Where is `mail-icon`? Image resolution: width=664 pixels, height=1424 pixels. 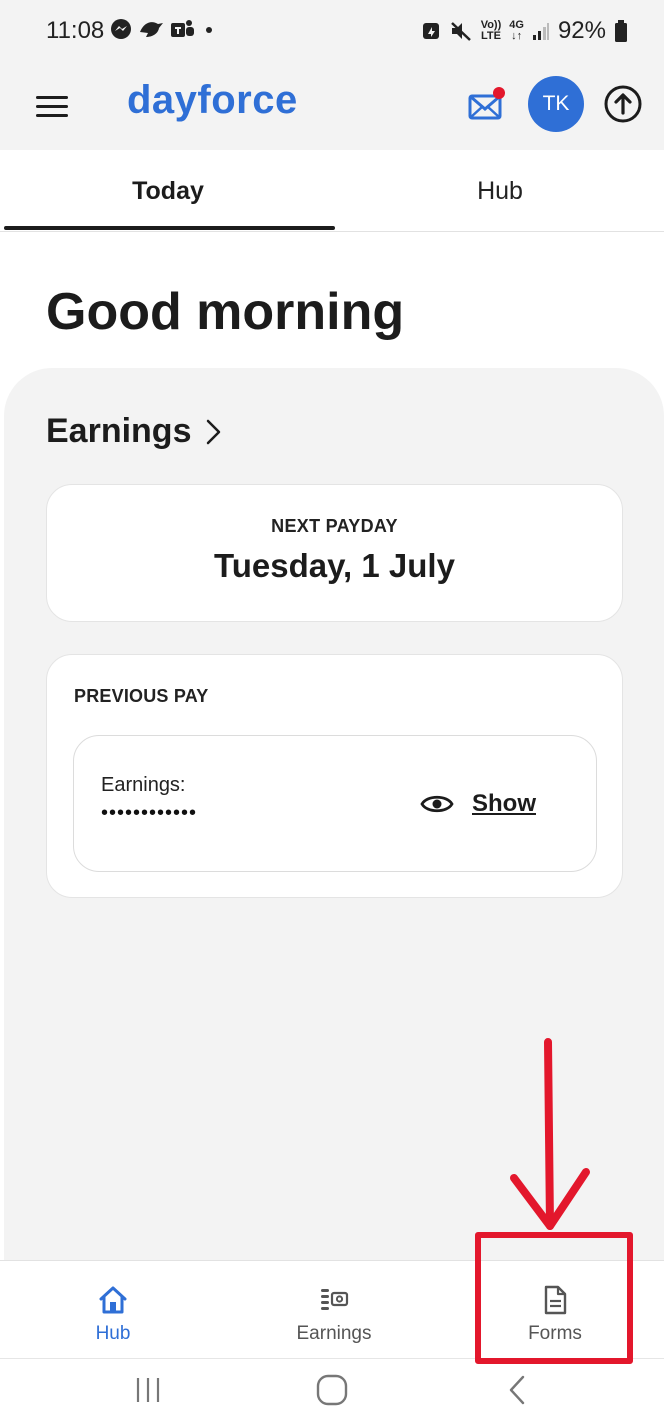
mail-icon is located at coordinates (486, 103).